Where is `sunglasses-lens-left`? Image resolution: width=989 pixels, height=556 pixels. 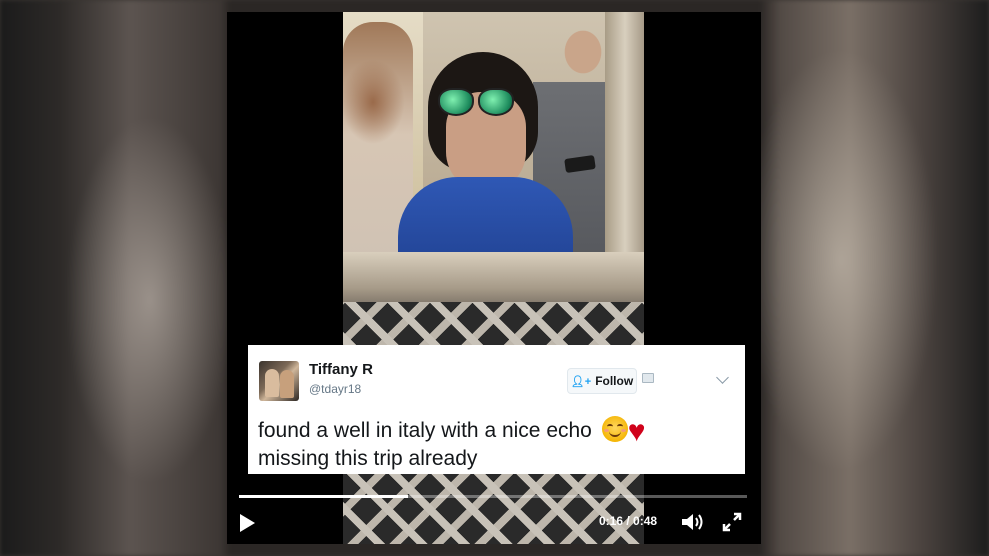 sunglasses-lens-left is located at coordinates (456, 102).